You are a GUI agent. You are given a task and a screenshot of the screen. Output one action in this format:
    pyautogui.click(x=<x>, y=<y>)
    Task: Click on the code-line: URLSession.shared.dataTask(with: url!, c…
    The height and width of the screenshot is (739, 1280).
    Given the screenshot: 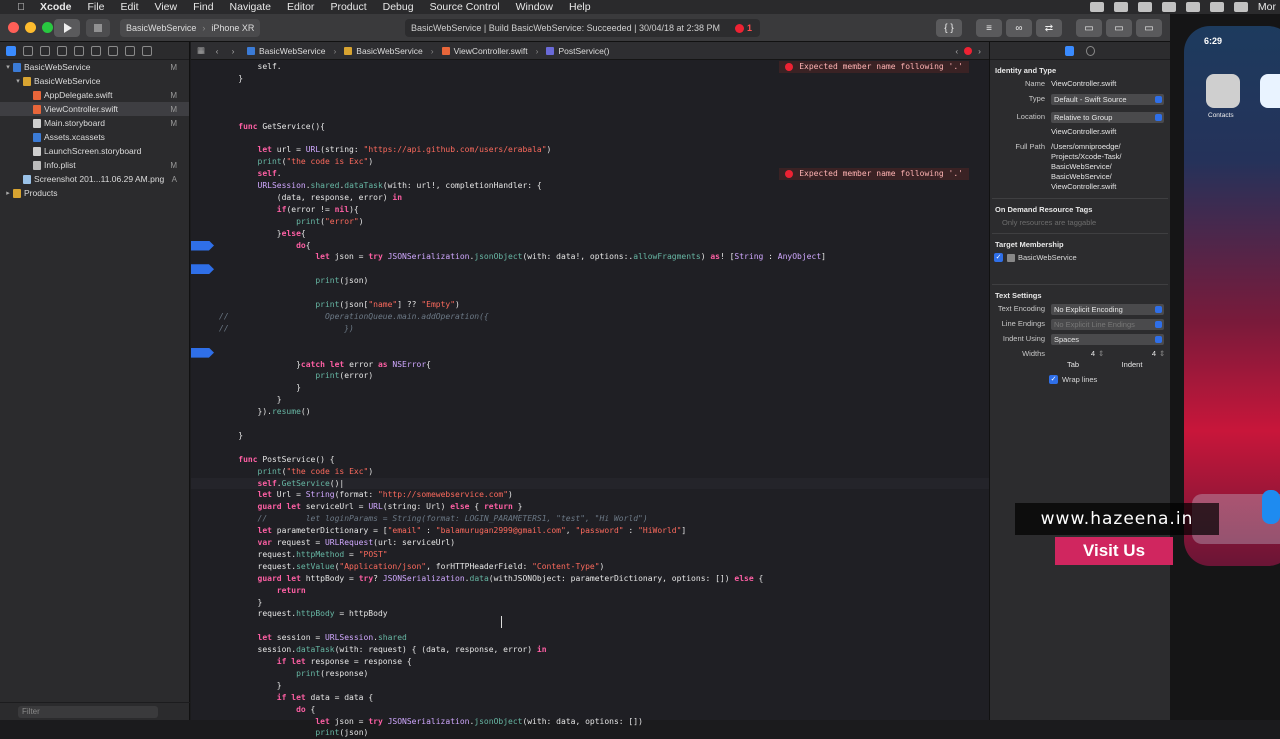 What is the action you would take?
    pyautogui.click(x=590, y=186)
    